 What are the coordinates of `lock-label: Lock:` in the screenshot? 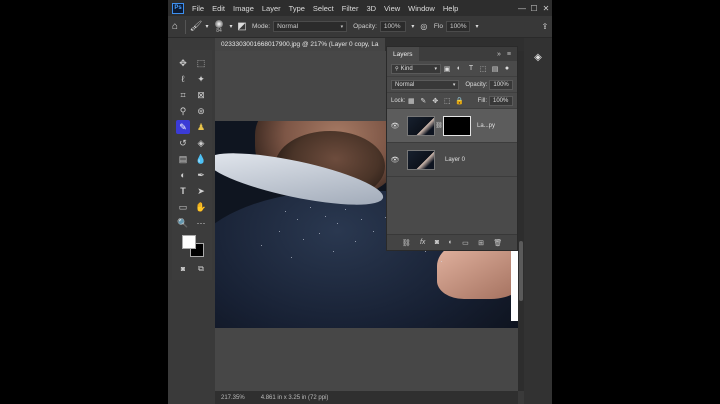 It's located at (398, 100).